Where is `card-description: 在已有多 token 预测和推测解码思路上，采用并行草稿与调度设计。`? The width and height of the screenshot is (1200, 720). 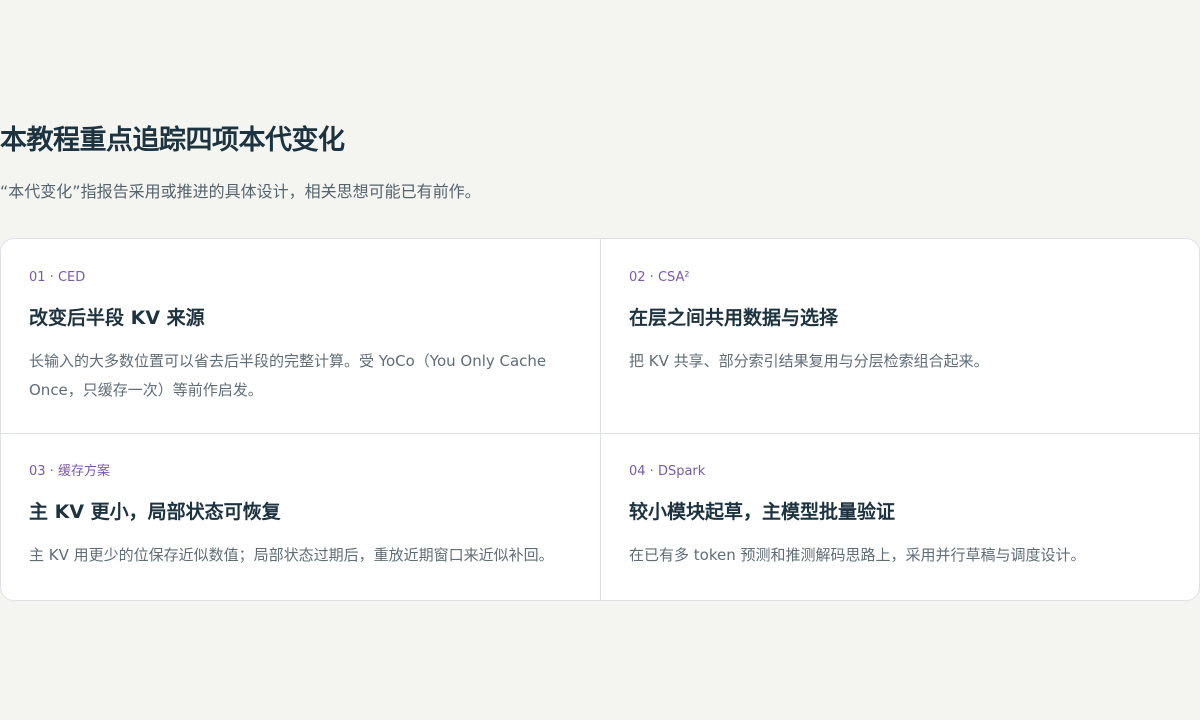 card-description: 在已有多 token 预测和推测解码思路上，采用并行草稿与调度设计。 is located at coordinates (857, 555).